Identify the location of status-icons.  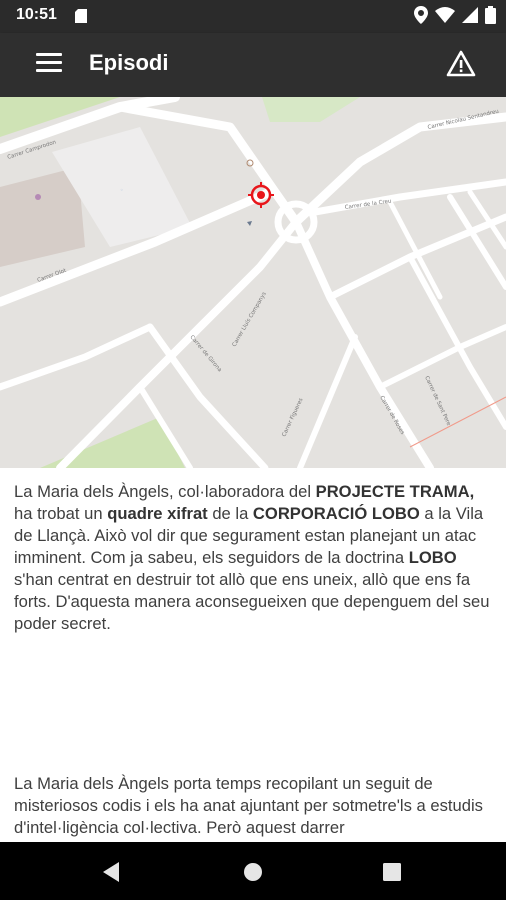
(455, 17).